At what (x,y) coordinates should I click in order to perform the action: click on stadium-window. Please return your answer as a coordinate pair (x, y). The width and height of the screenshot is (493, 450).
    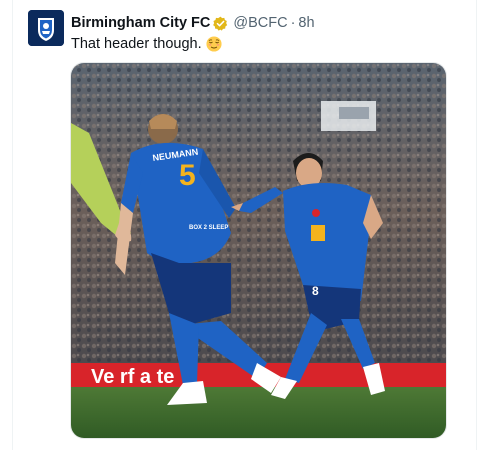
    Looking at the image, I should click on (354, 113).